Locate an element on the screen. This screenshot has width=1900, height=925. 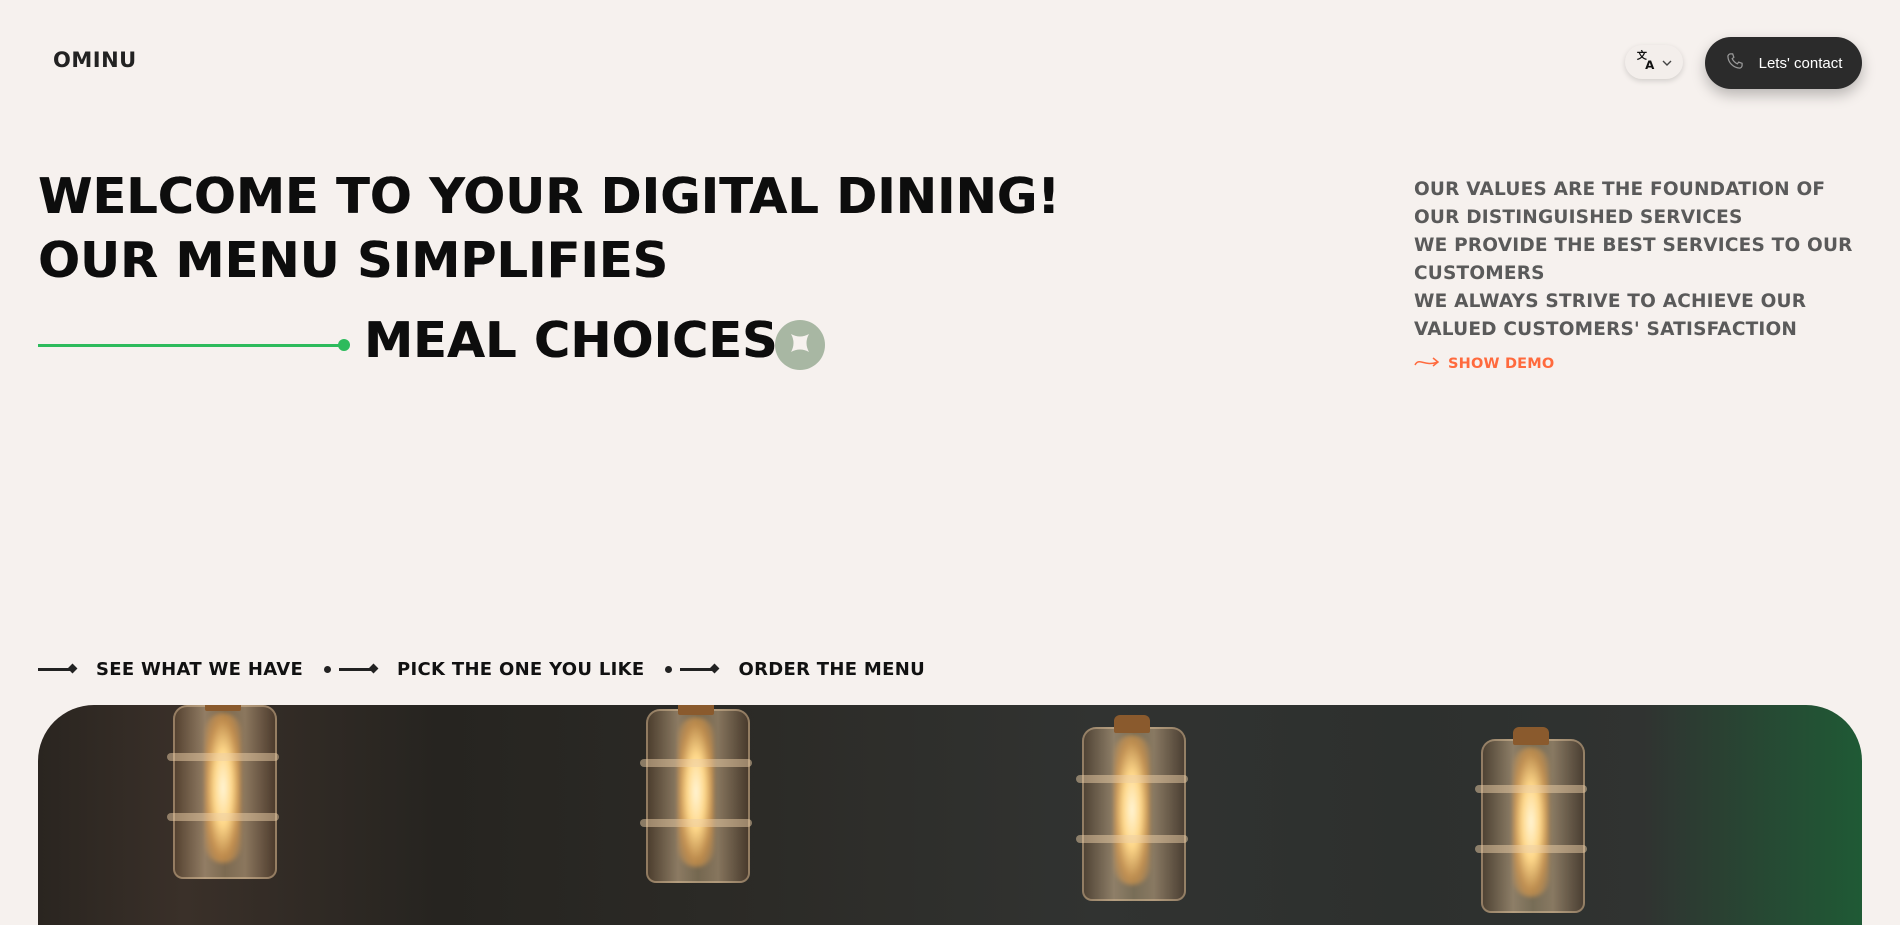
logo: OMINU is located at coordinates (95, 60).